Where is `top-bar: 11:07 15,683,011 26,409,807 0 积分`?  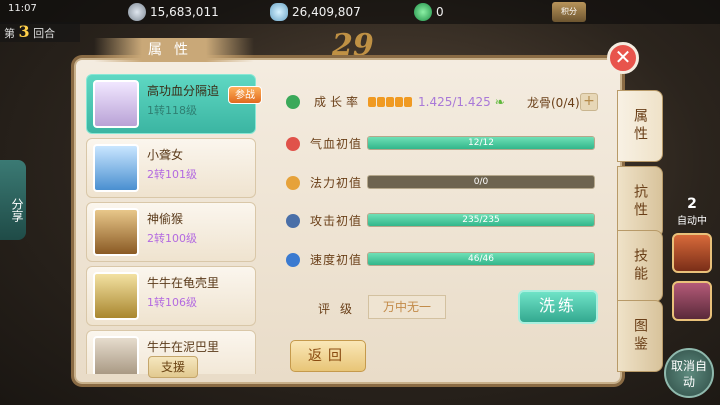 top-bar: 11:07 15,683,011 26,409,807 0 积分 is located at coordinates (360, 12).